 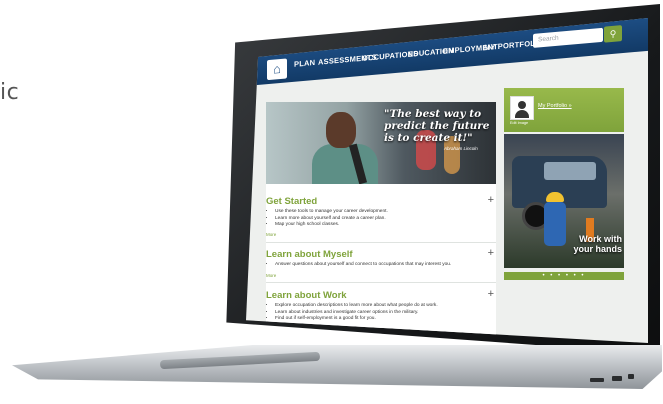 I want to click on search-input: Search, so click(x=568, y=37).